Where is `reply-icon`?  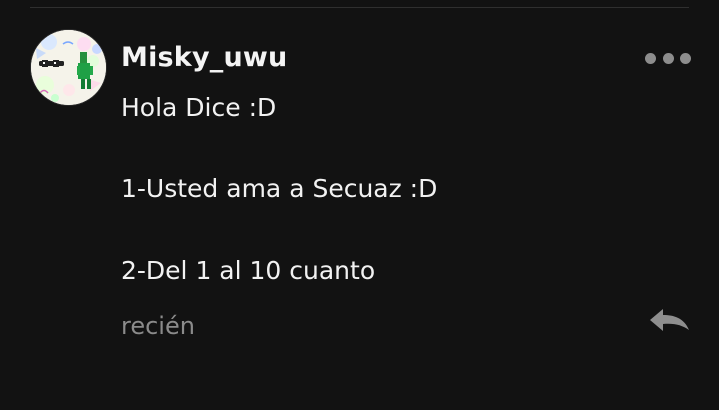 reply-icon is located at coordinates (669, 320).